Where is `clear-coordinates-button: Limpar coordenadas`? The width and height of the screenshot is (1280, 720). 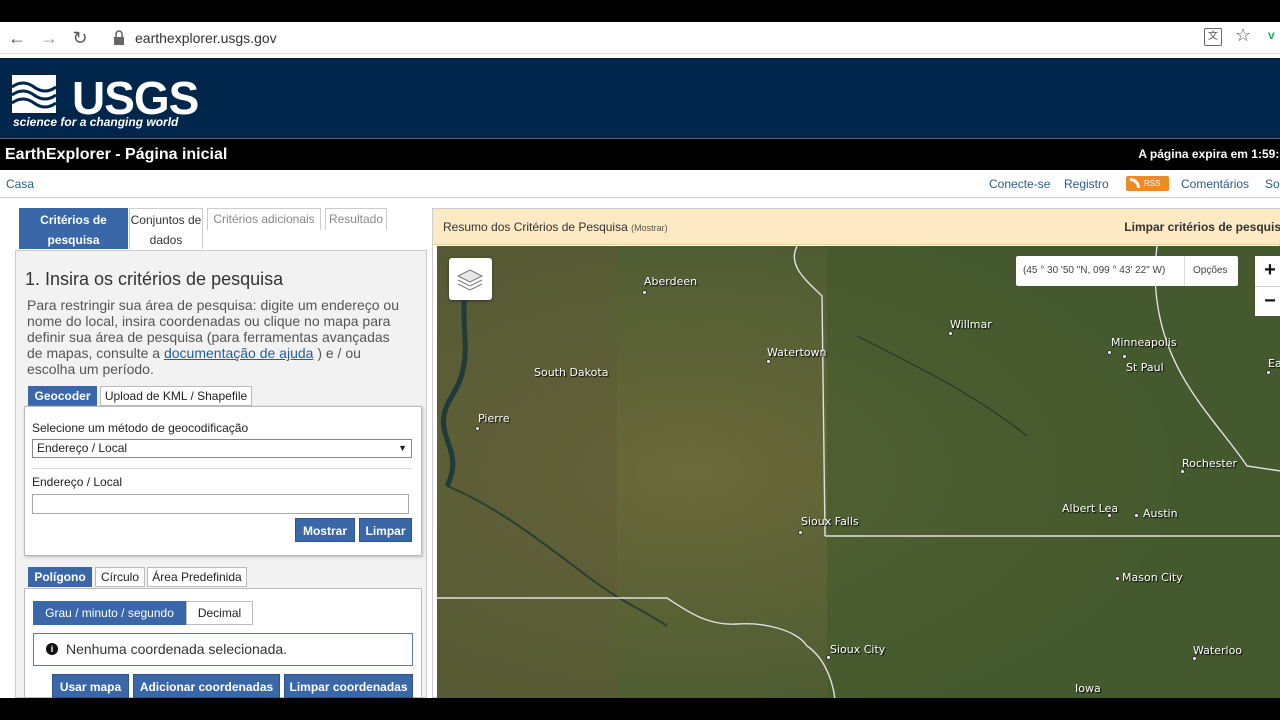 clear-coordinates-button: Limpar coordenadas is located at coordinates (348, 686).